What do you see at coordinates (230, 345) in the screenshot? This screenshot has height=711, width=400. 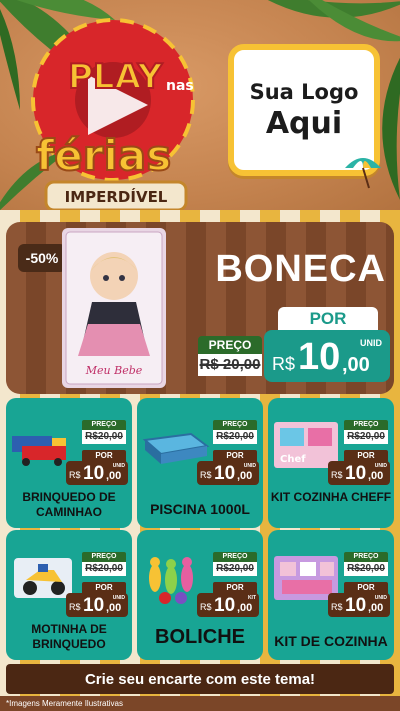 I see `hero-old-label: PREÇO` at bounding box center [230, 345].